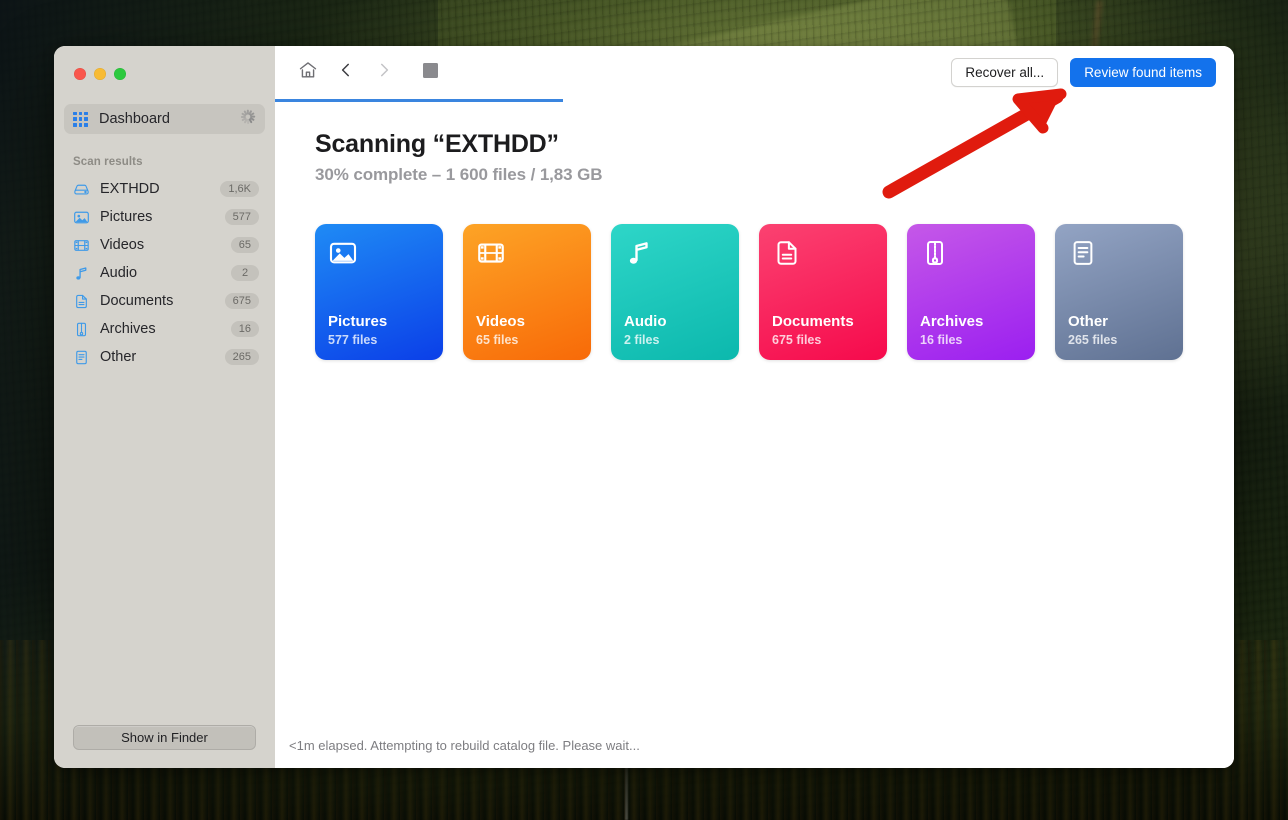  I want to click on sidebar-item-label: Other, so click(118, 357).